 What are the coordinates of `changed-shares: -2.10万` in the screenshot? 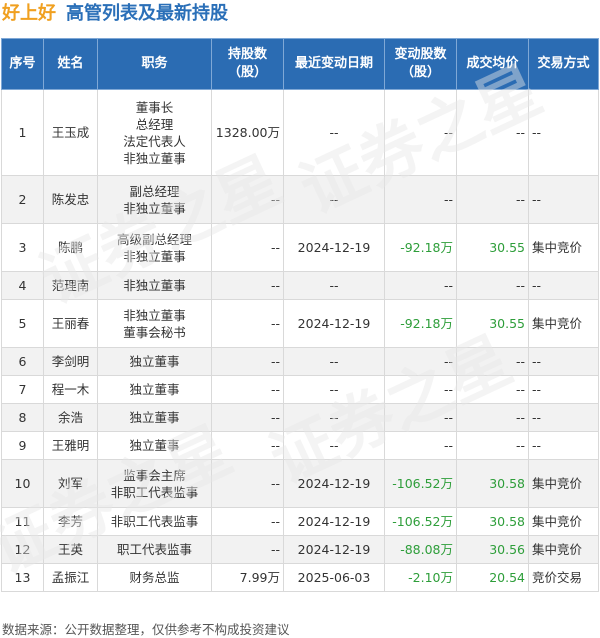 It's located at (420, 577).